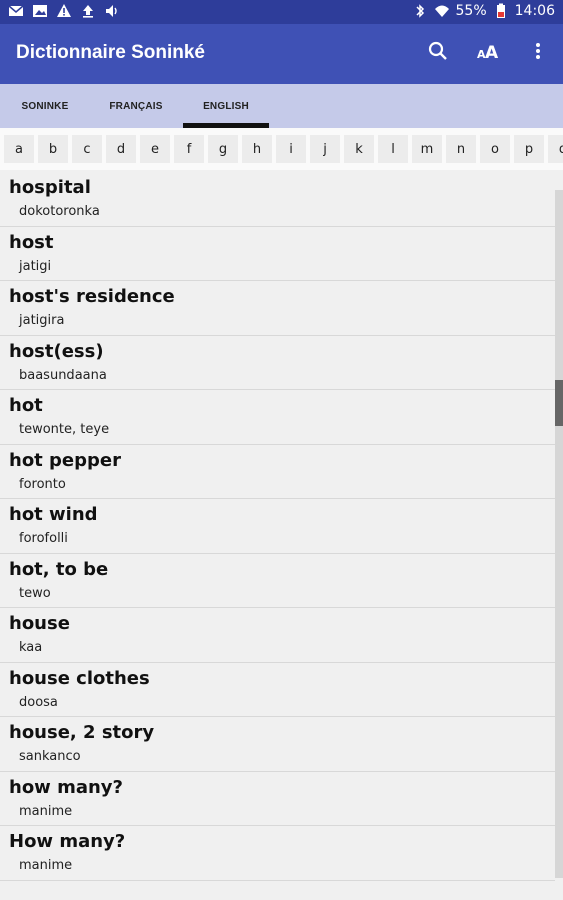 This screenshot has width=563, height=900. What do you see at coordinates (82, 732) in the screenshot?
I see `entry-word: house, 2 story` at bounding box center [82, 732].